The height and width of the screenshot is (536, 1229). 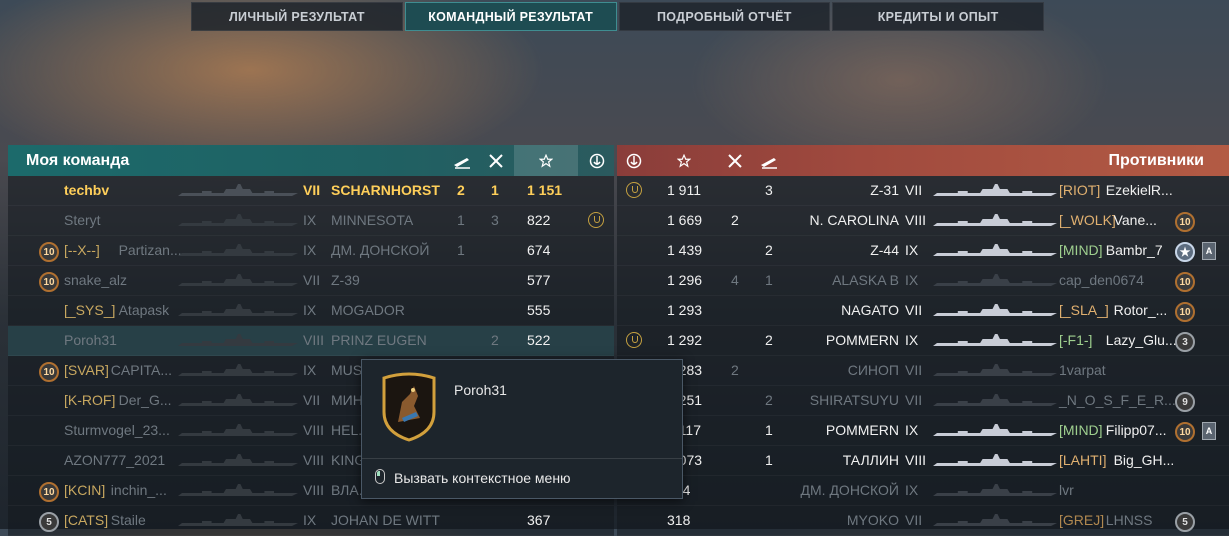 I want to click on player-name: LHNSS, so click(x=1129, y=520).